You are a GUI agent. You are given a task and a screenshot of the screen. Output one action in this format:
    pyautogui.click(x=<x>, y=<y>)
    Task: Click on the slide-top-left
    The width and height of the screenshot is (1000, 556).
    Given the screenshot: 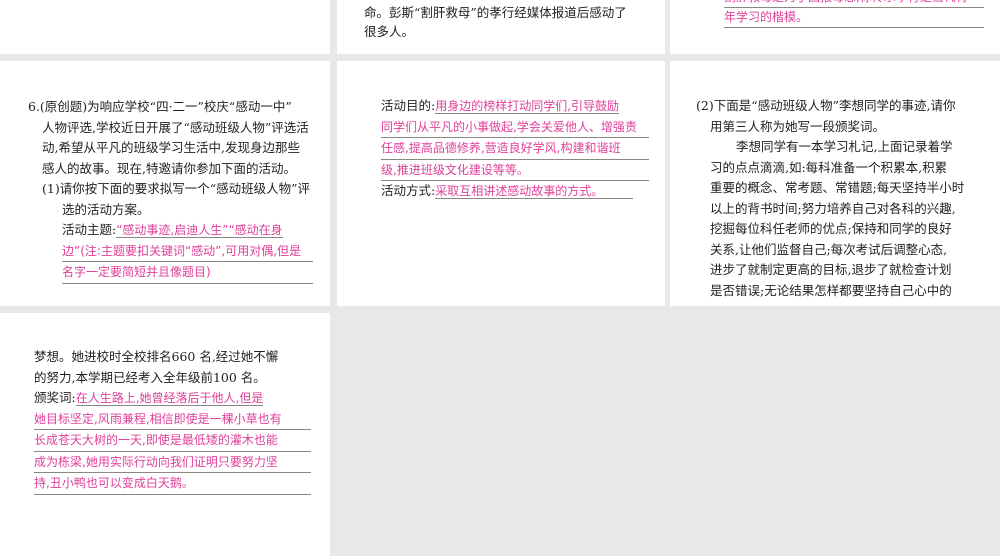 What is the action you would take?
    pyautogui.click(x=165, y=27)
    